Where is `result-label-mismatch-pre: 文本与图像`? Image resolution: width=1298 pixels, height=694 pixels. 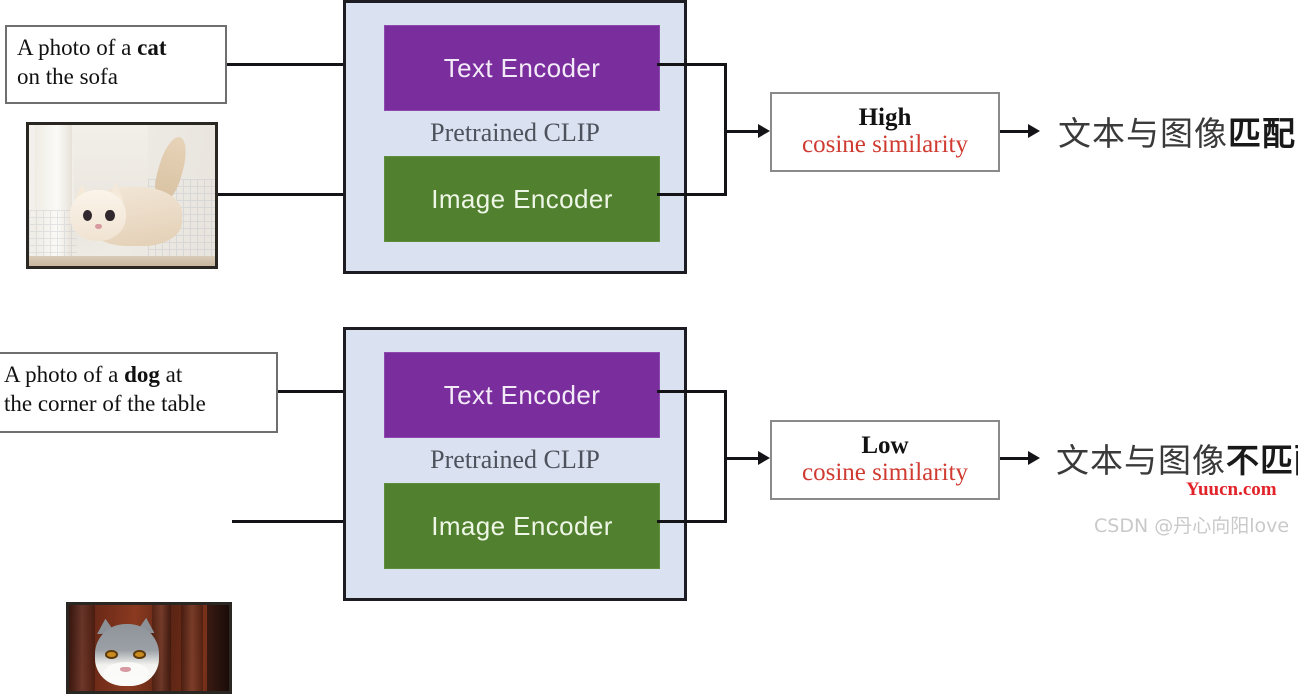 result-label-mismatch-pre: 文本与图像 is located at coordinates (1141, 460).